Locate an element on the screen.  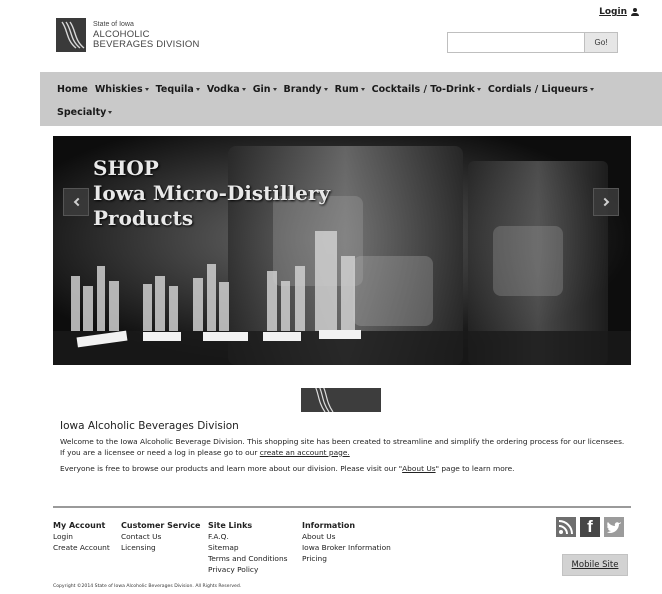
nav-item-home: Home is located at coordinates (72, 89).